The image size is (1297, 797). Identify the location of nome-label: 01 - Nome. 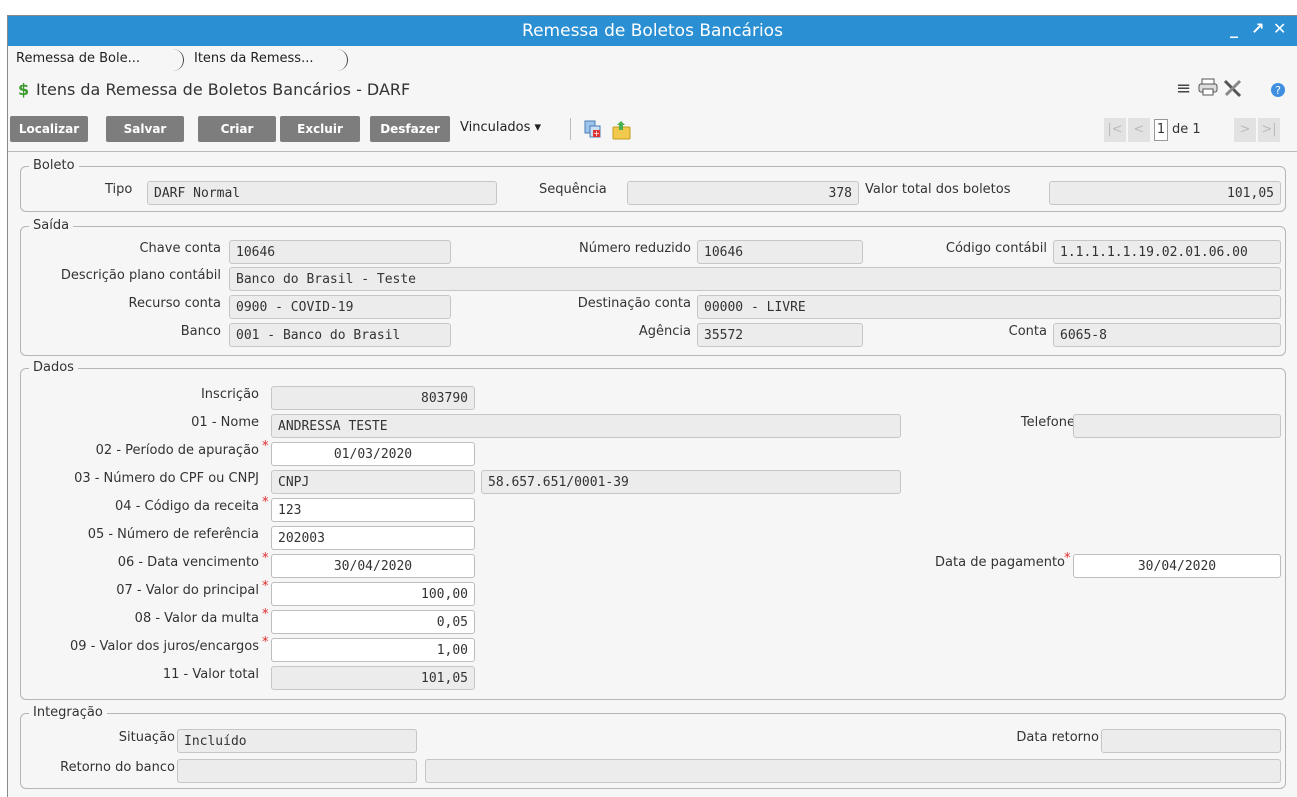
(225, 422).